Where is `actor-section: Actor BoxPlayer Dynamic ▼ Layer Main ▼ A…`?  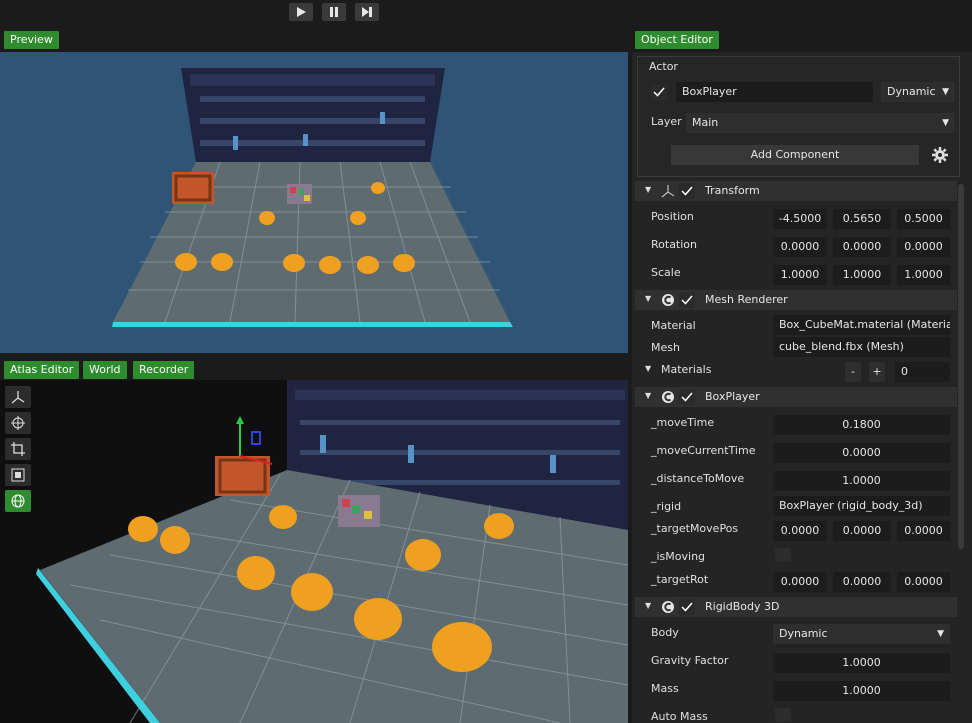
actor-section: Actor BoxPlayer Dynamic ▼ Layer Main ▼ A… is located at coordinates (798, 116).